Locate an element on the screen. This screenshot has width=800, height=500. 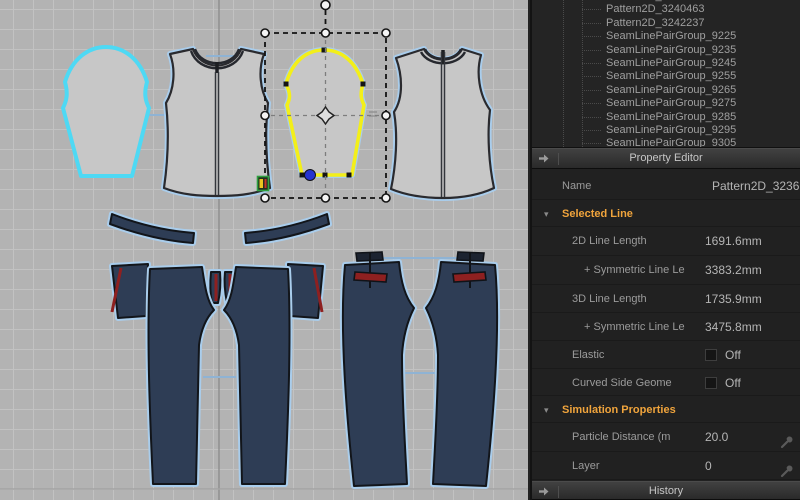
property-row-name: Name Pattern2D_3236 is located at coordinates (666, 186).